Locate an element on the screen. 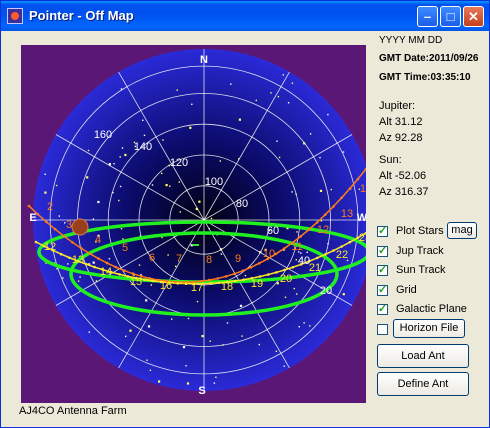 The image size is (490, 428). plot-stars-label: Plot Stars is located at coordinates (420, 231).